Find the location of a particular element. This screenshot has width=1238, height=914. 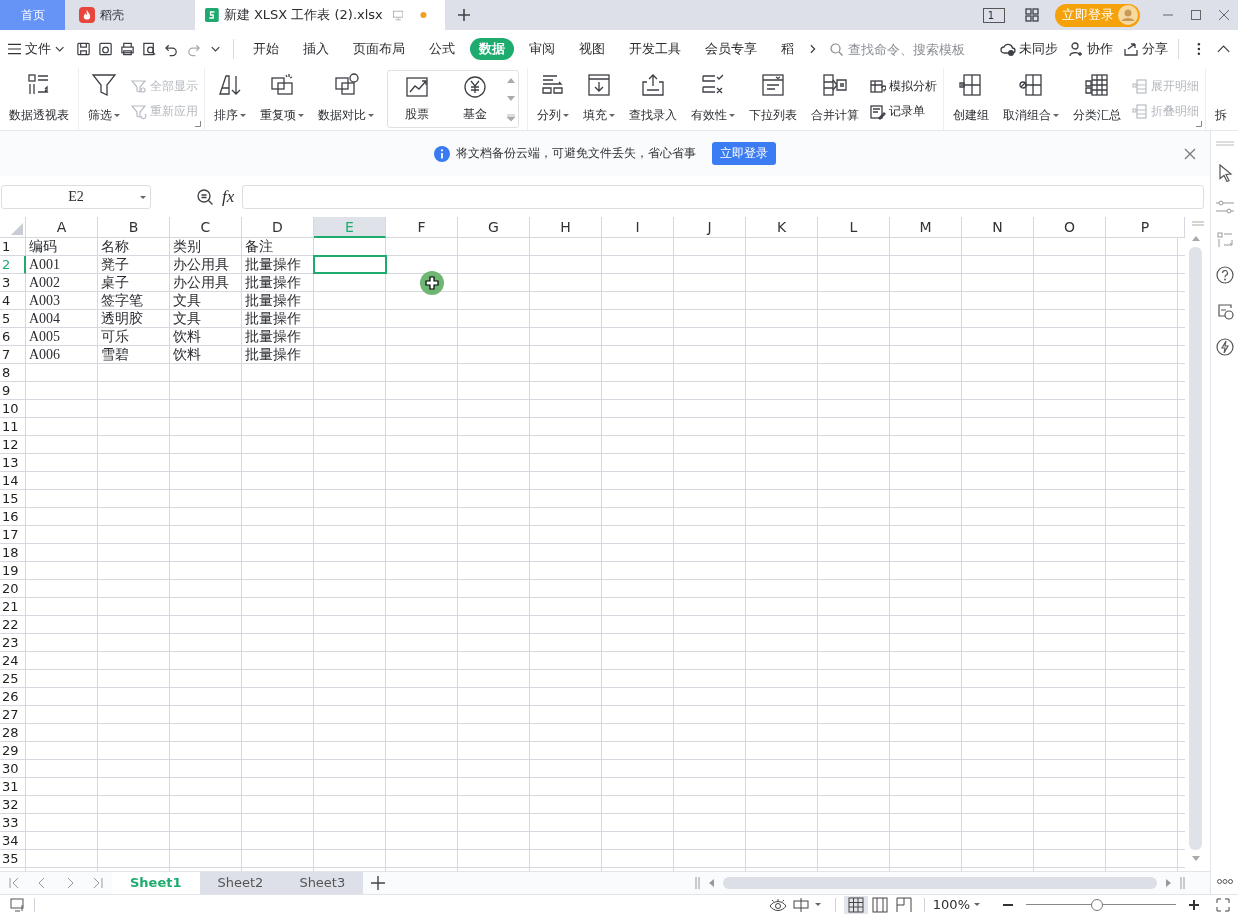

ribbon-button: 排序 is located at coordinates (230, 99).